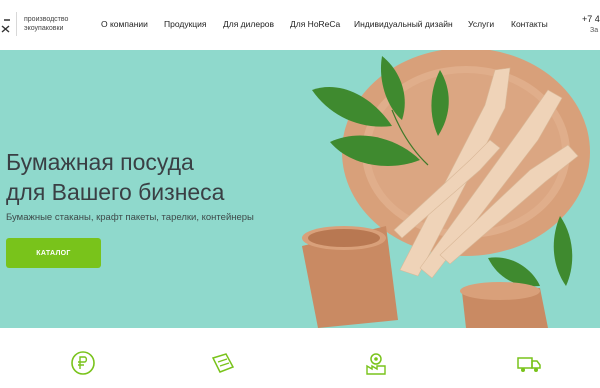 The image size is (600, 388). I want to click on factory-gear-icon, so click(376, 364).